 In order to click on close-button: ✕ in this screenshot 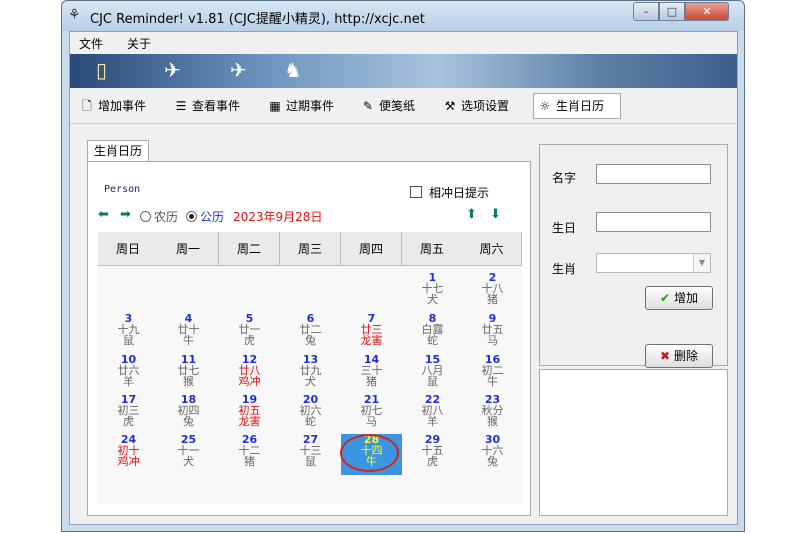, I will do `click(707, 11)`.